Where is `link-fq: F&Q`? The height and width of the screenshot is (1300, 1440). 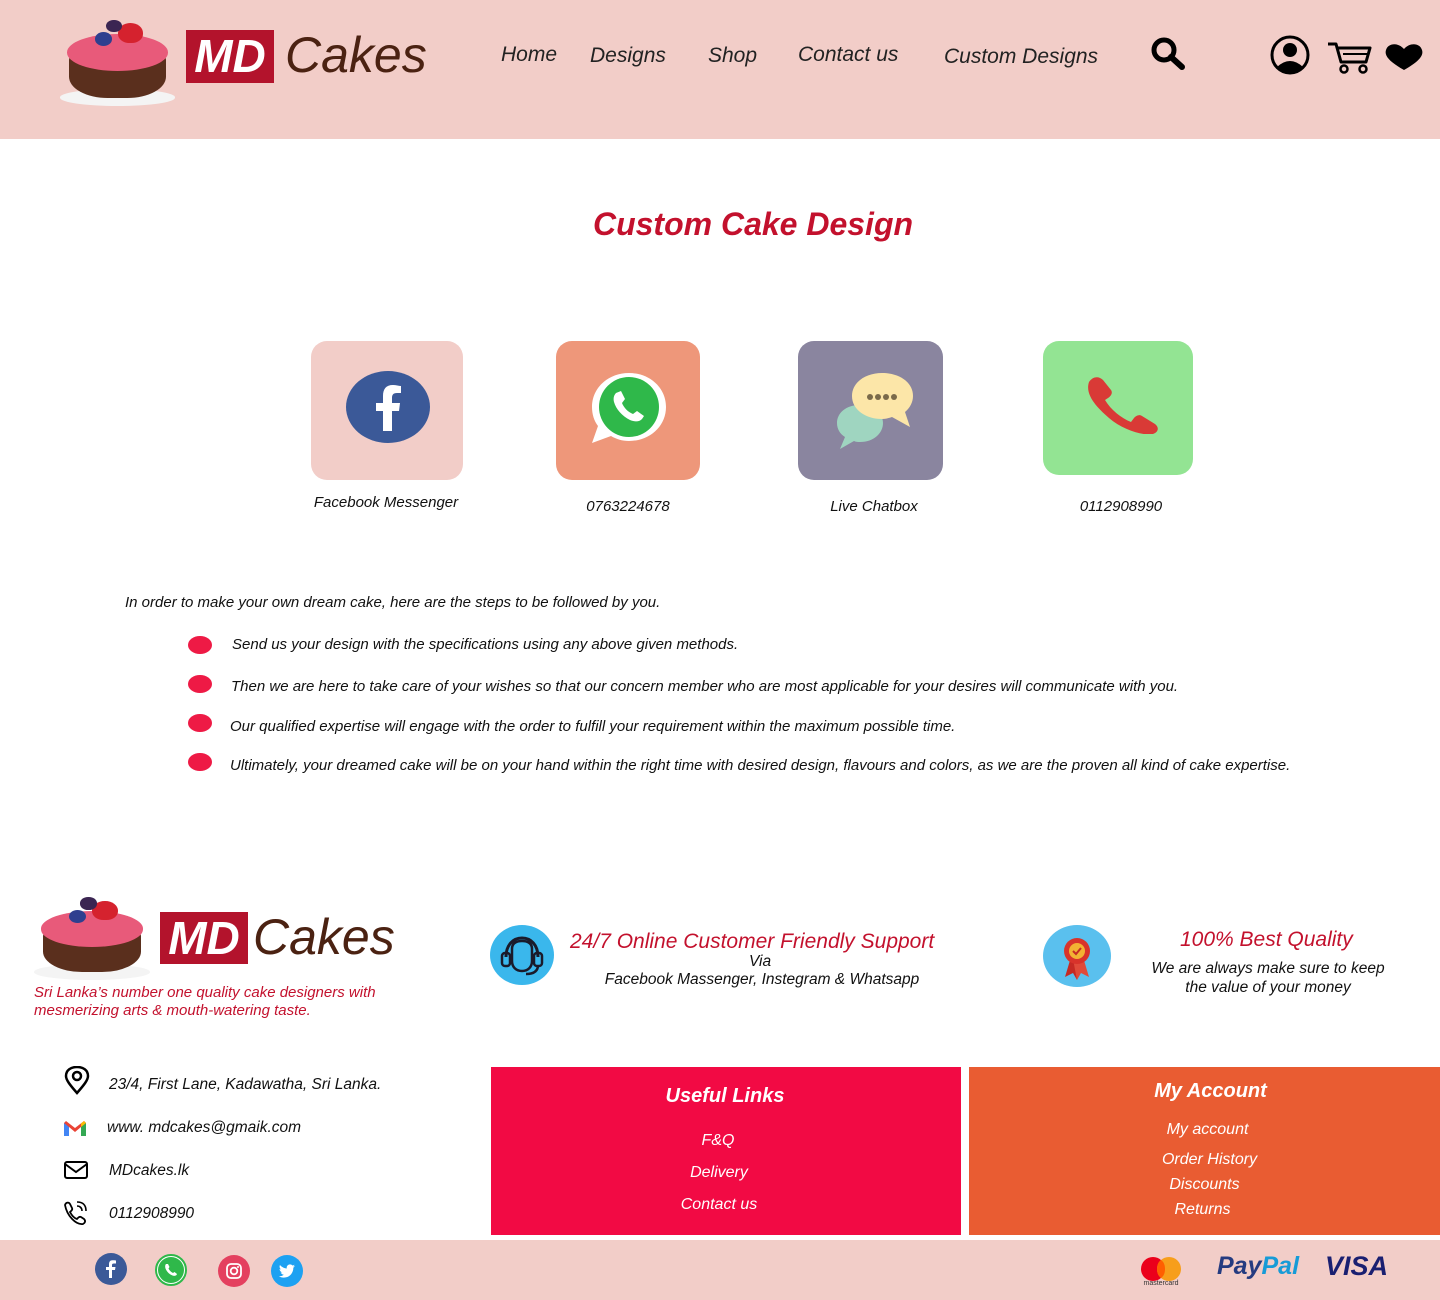
link-fq: F&Q is located at coordinates (718, 1141).